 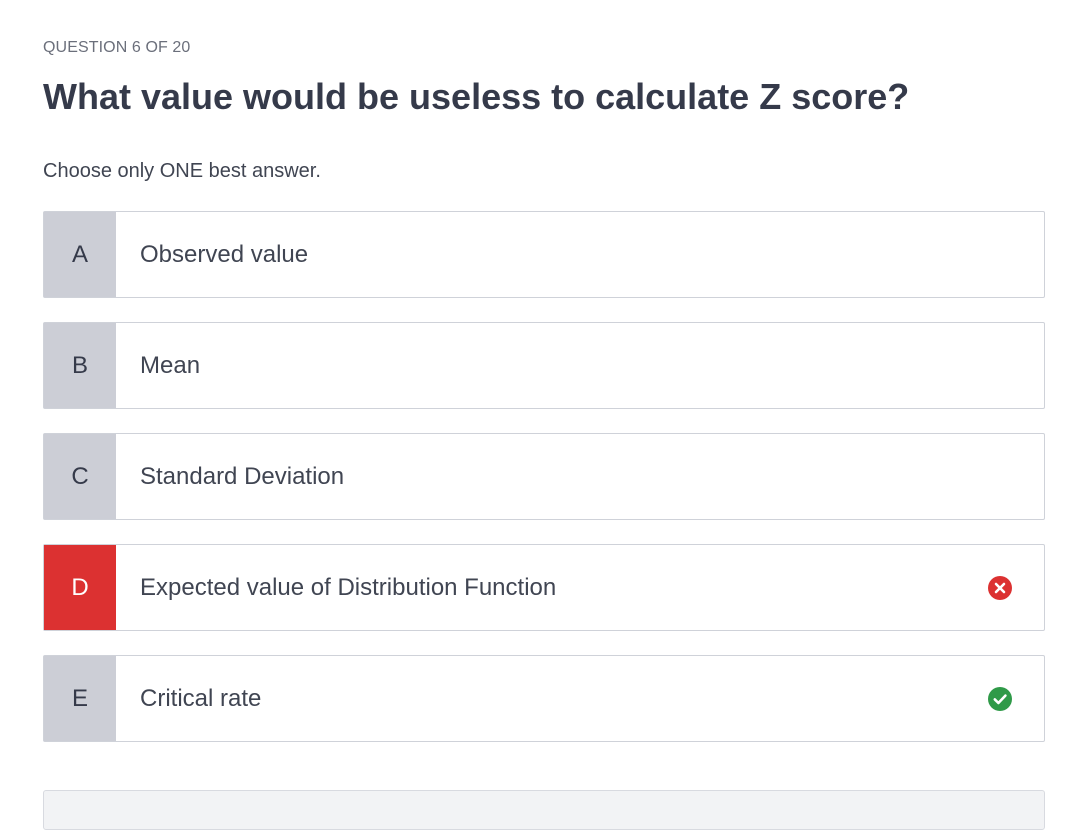 I want to click on option-letter: D, so click(x=80, y=587).